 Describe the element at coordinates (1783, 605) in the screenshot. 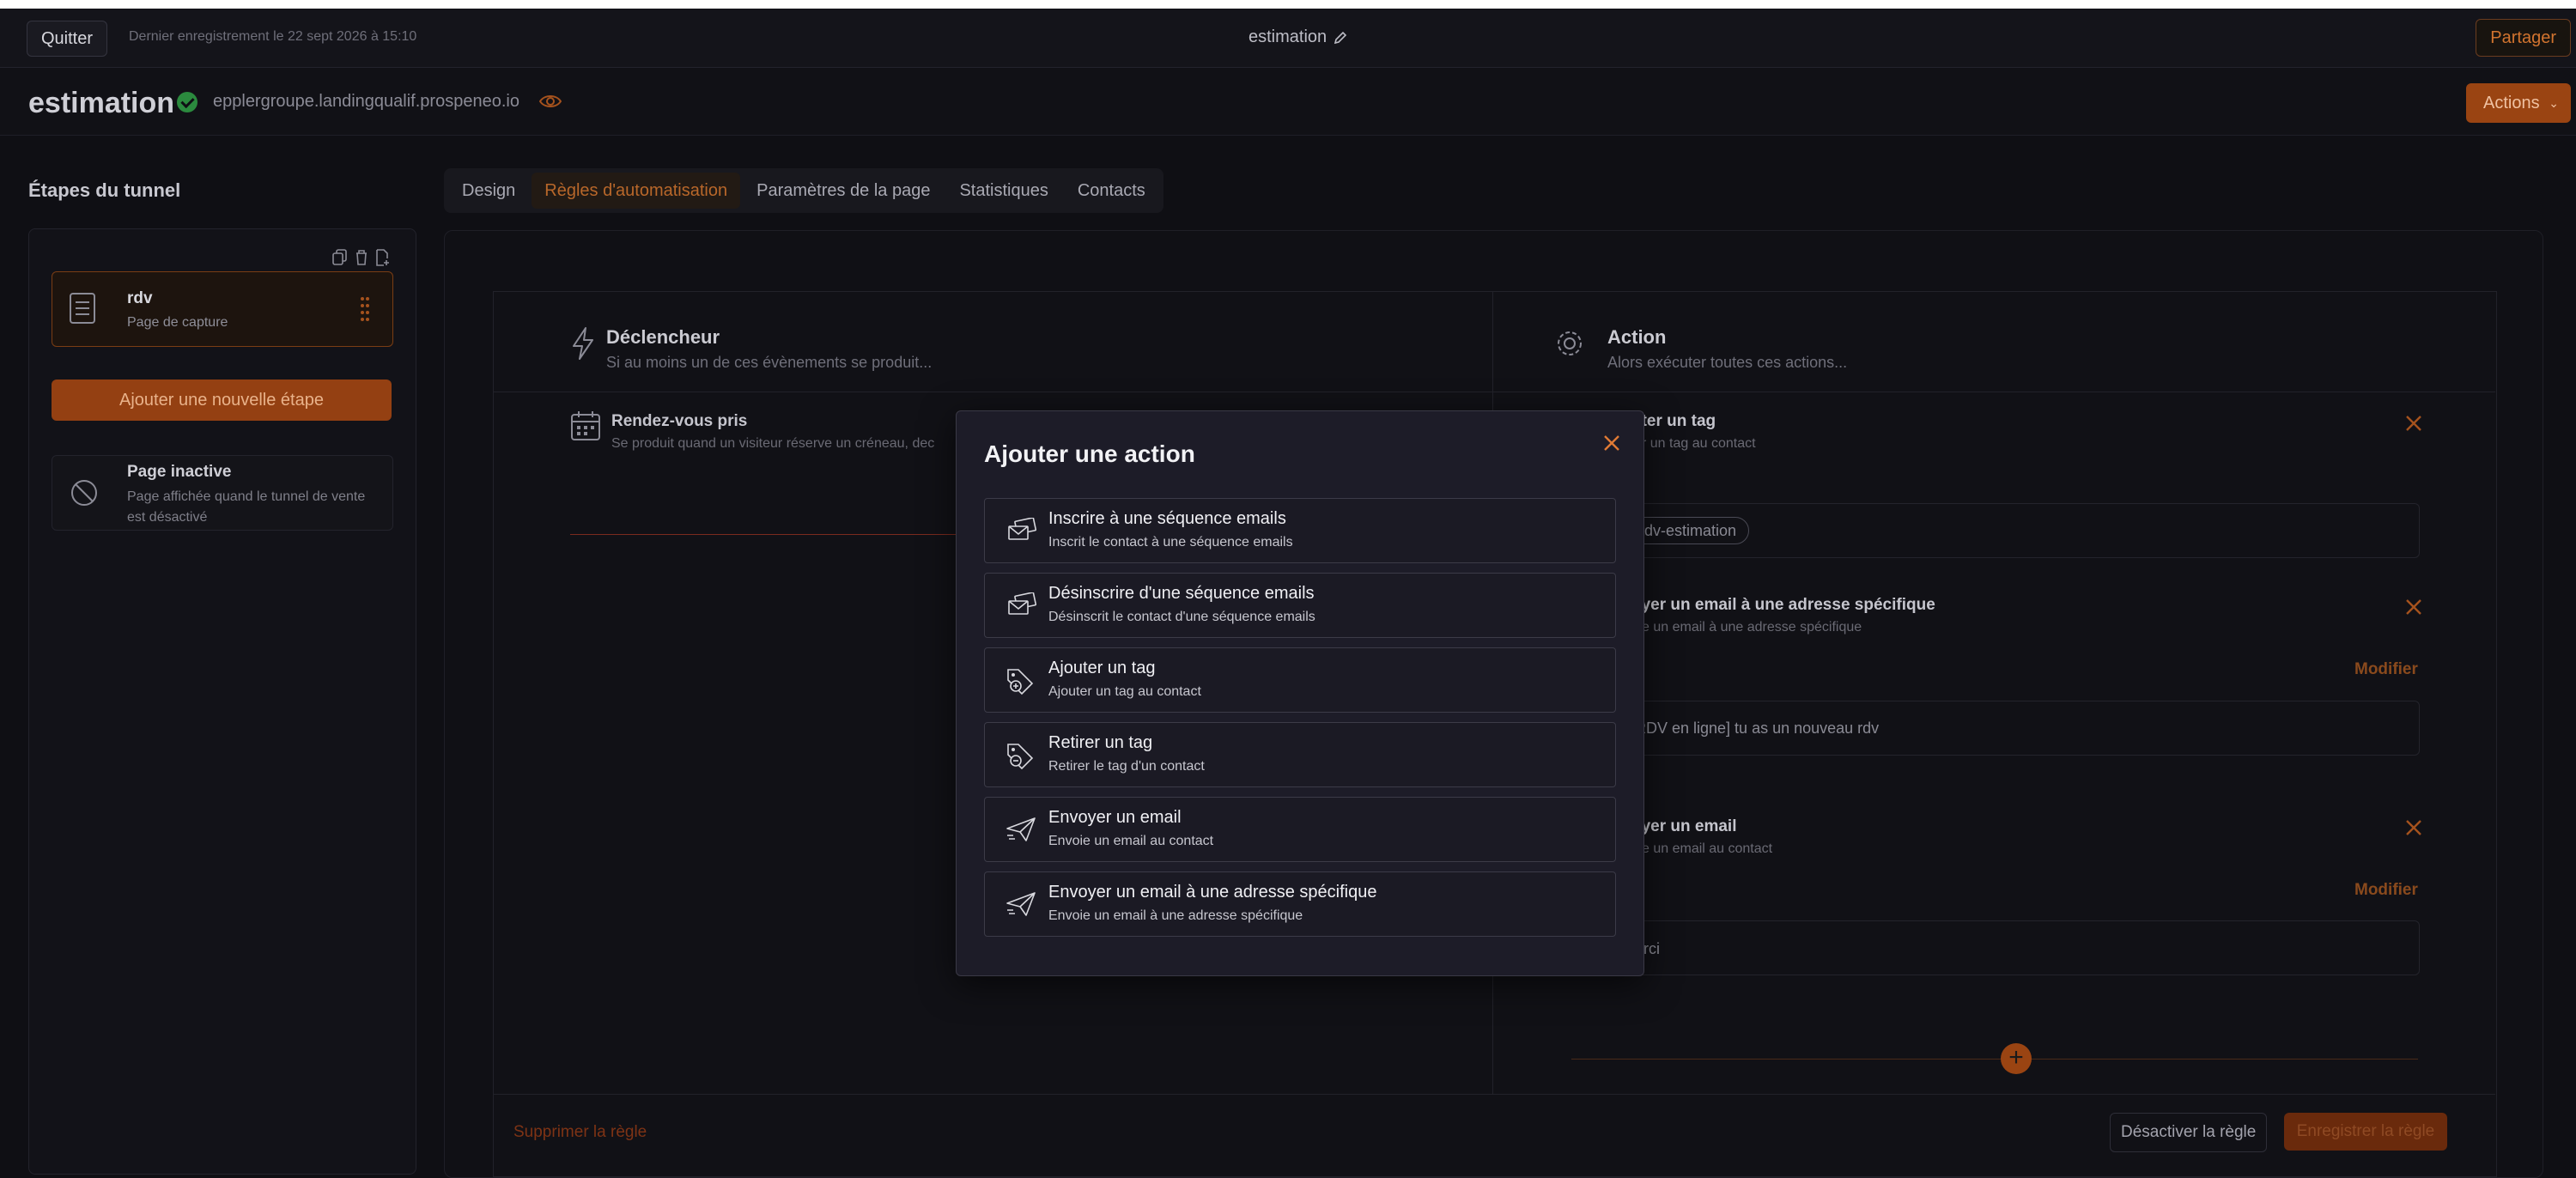

I see `action-item-title: oyer un email à une adresse spécifique` at that location.